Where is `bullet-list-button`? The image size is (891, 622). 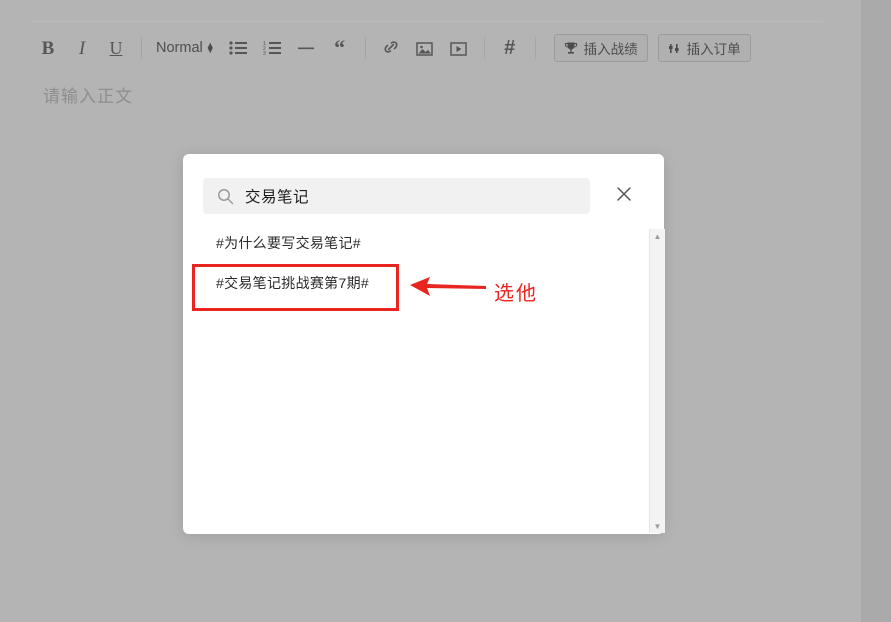
bullet-list-button is located at coordinates (238, 48).